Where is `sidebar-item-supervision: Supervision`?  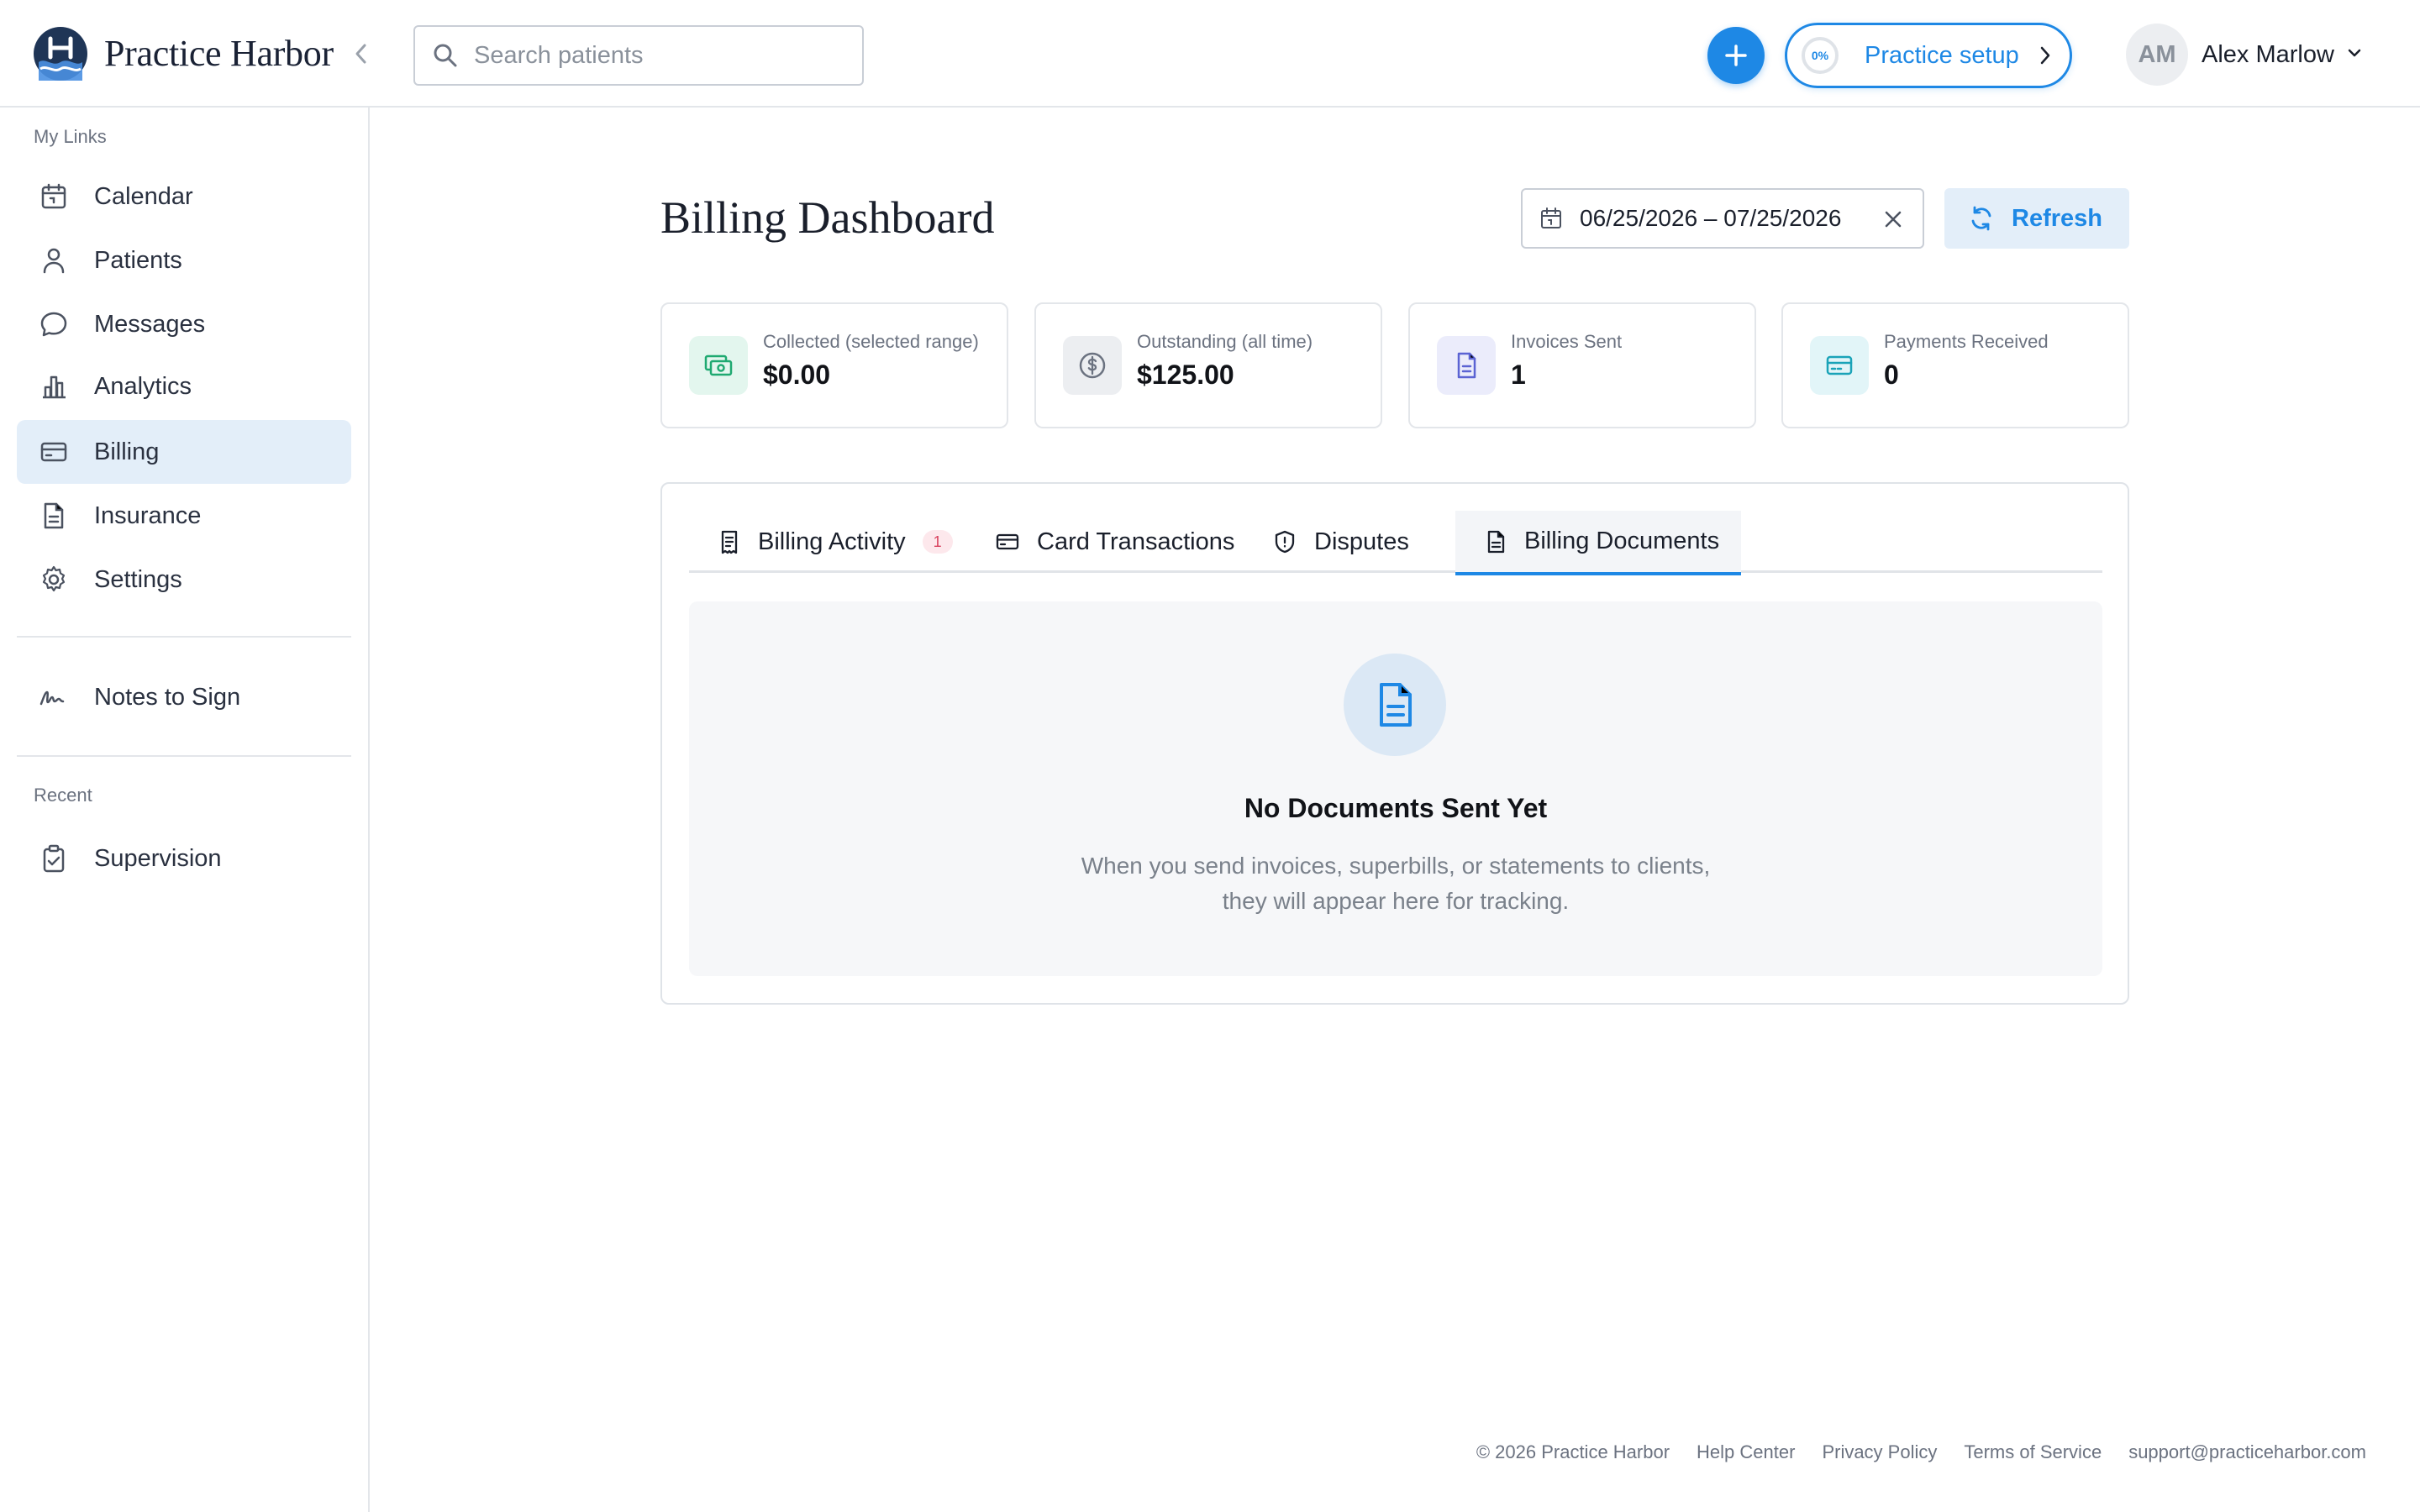 sidebar-item-supervision: Supervision is located at coordinates (184, 858).